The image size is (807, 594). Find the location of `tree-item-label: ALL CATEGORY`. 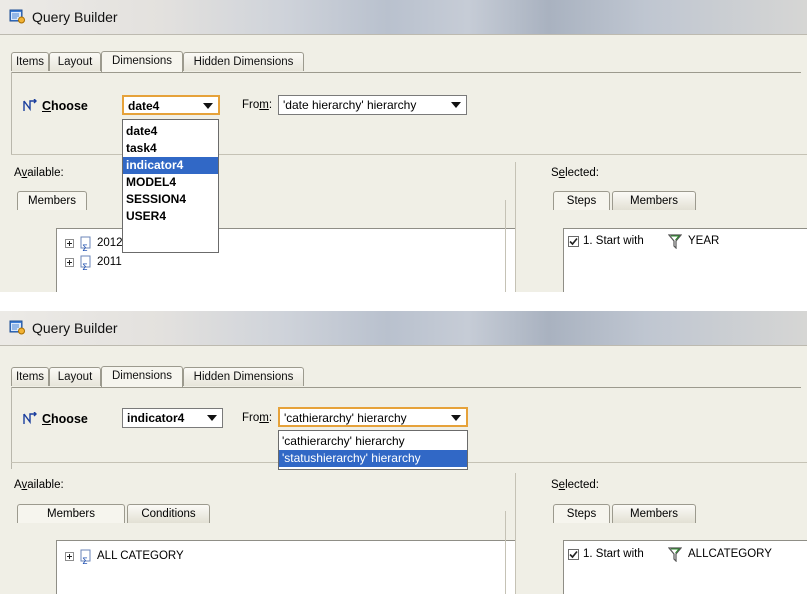

tree-item-label: ALL CATEGORY is located at coordinates (140, 556).